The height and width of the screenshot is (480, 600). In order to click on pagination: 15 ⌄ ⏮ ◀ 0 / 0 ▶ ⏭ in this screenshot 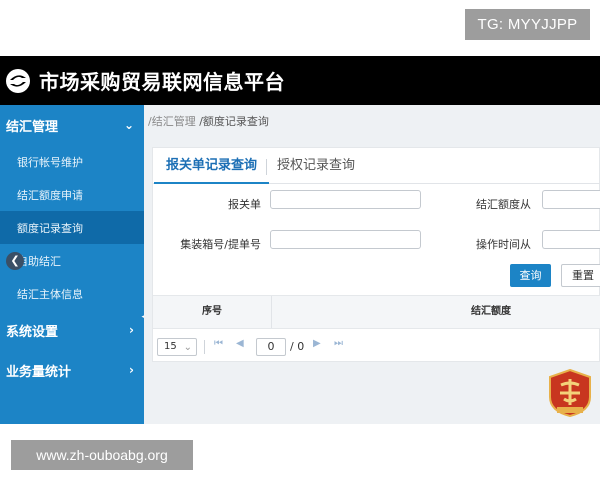, I will do `click(376, 346)`.